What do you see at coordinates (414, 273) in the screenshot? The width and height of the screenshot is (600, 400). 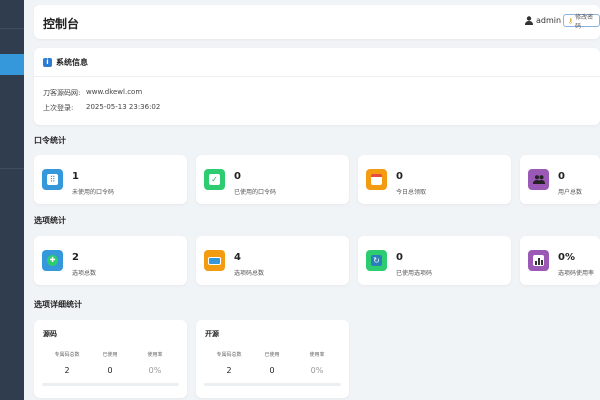 I see `stat-label: 已使用选项码` at bounding box center [414, 273].